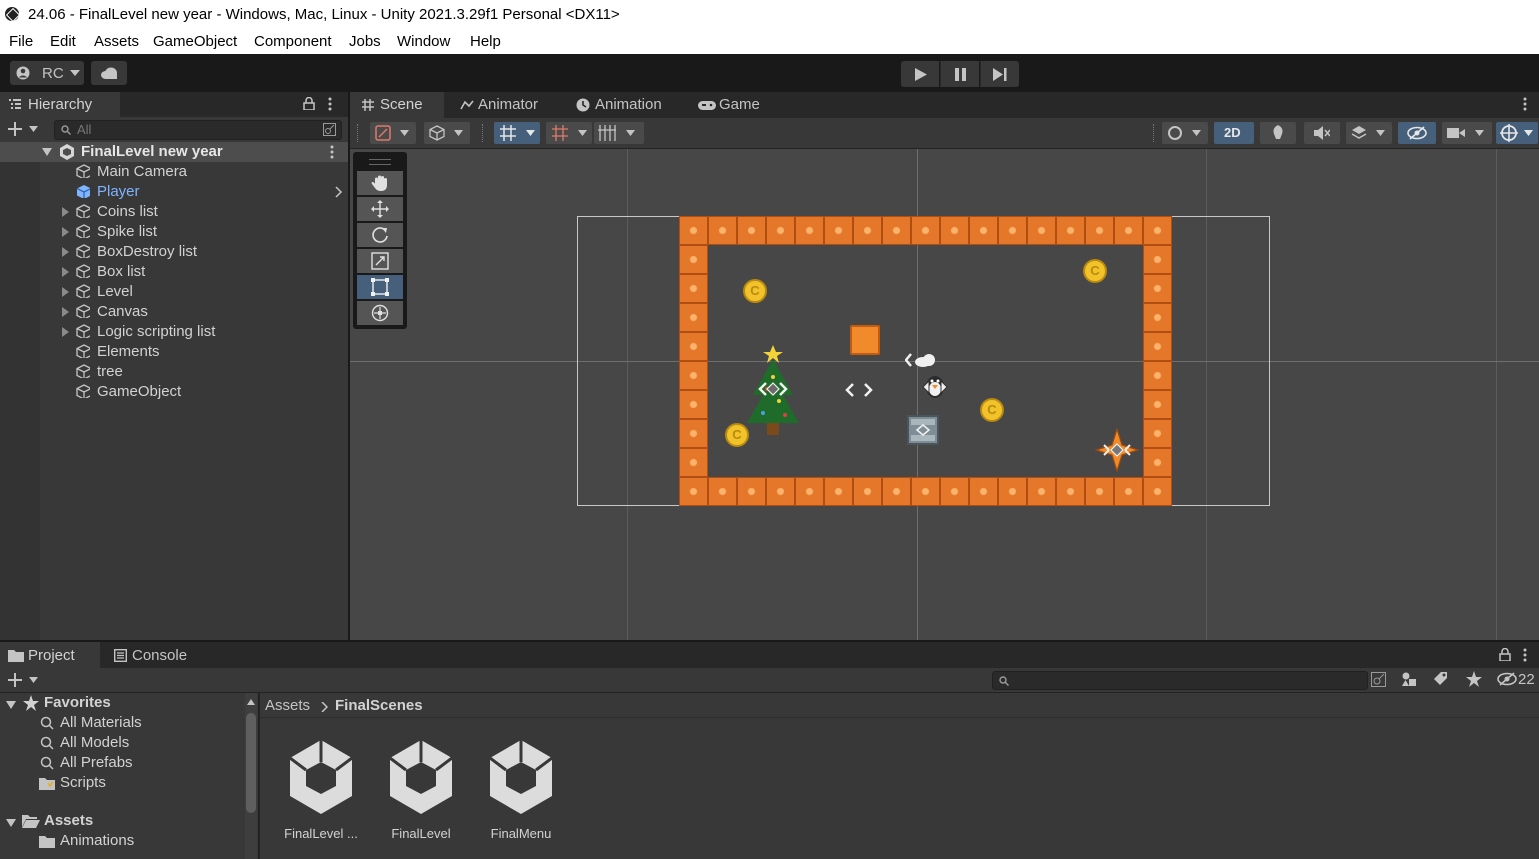 The image size is (1539, 859). Describe the element at coordinates (631, 105) in the screenshot. I see `tab-animation: Animation` at that location.